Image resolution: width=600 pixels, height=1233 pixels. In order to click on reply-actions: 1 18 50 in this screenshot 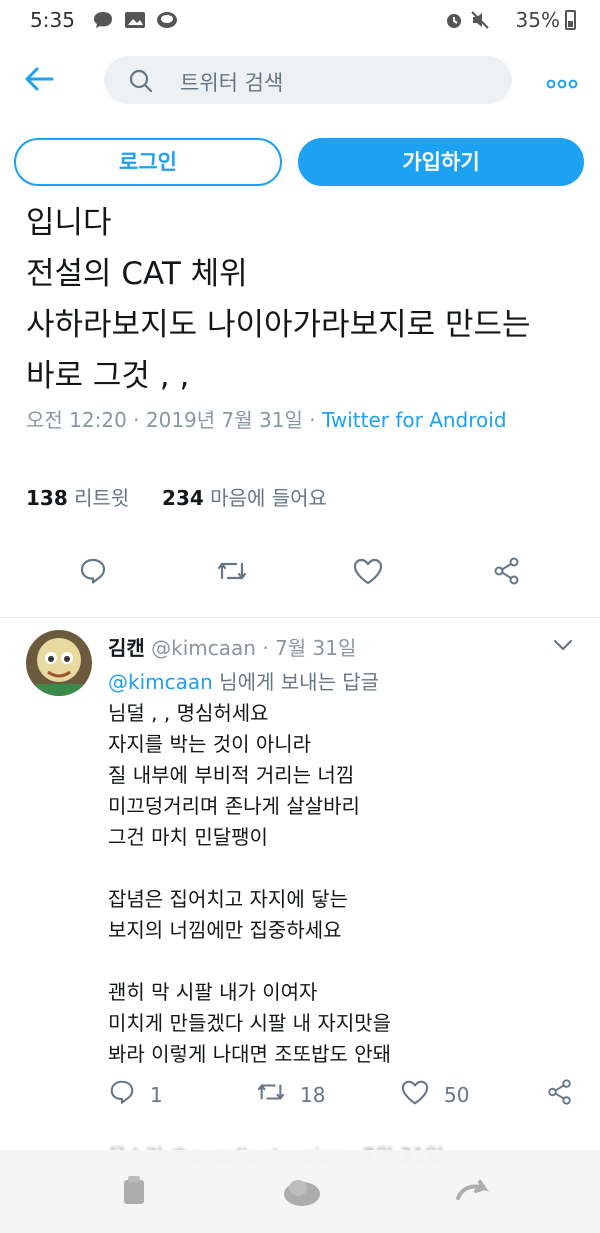, I will do `click(300, 1095)`.